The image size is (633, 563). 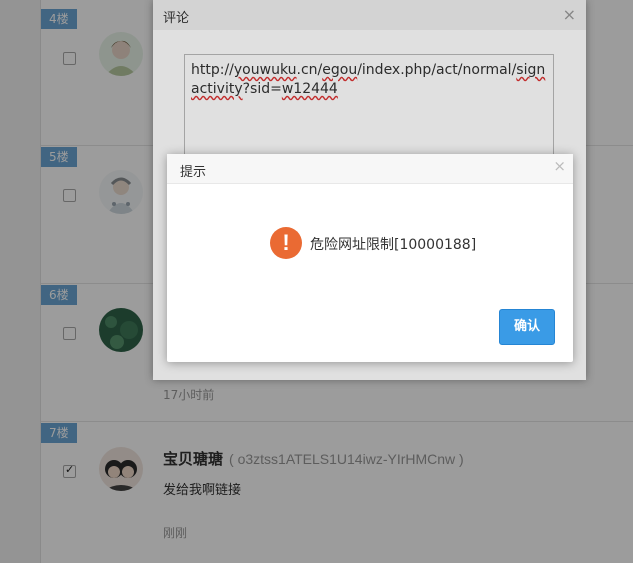 What do you see at coordinates (193, 172) in the screenshot?
I see `alert-title: 提示` at bounding box center [193, 172].